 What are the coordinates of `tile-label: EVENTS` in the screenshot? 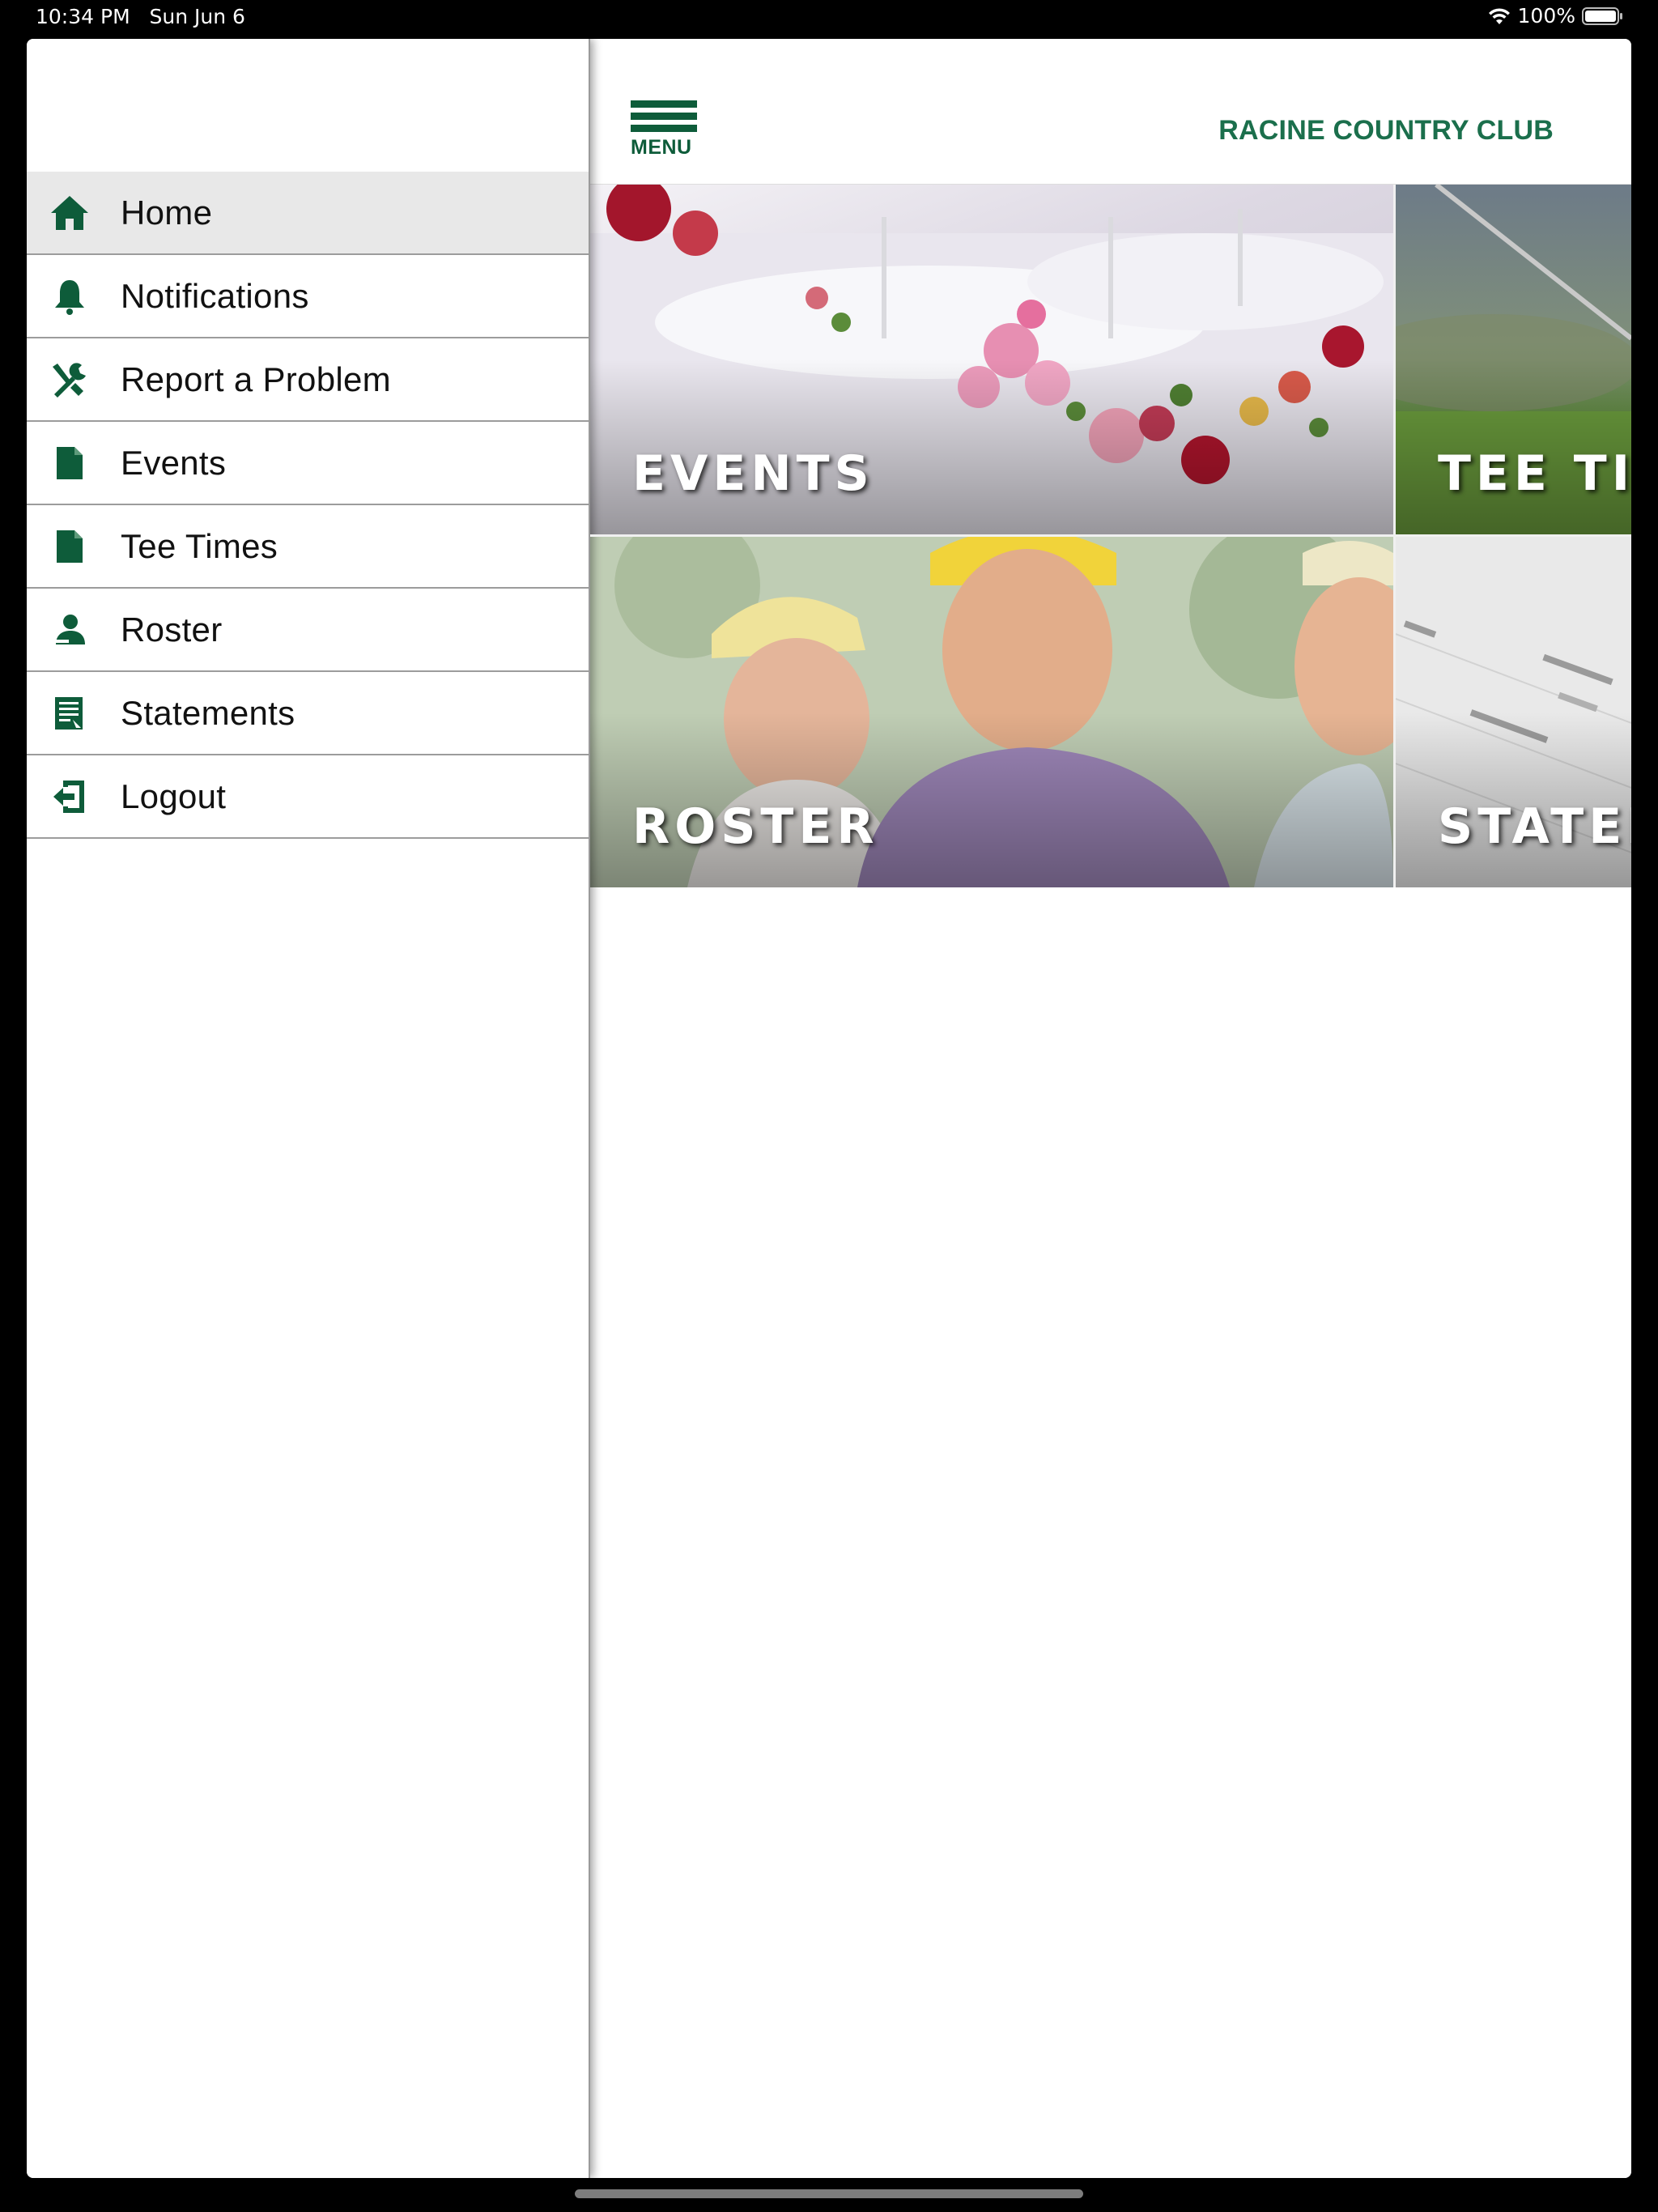 It's located at (753, 474).